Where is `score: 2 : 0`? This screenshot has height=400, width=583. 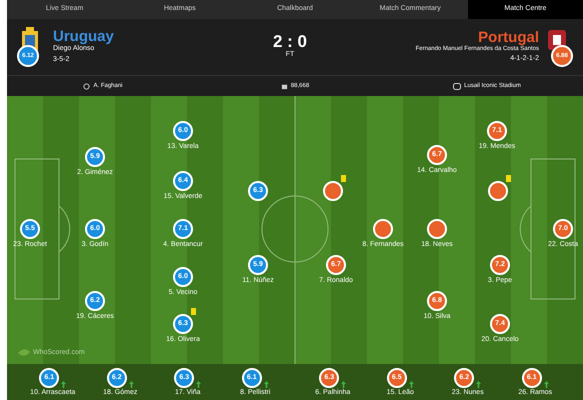 score: 2 : 0 is located at coordinates (290, 41).